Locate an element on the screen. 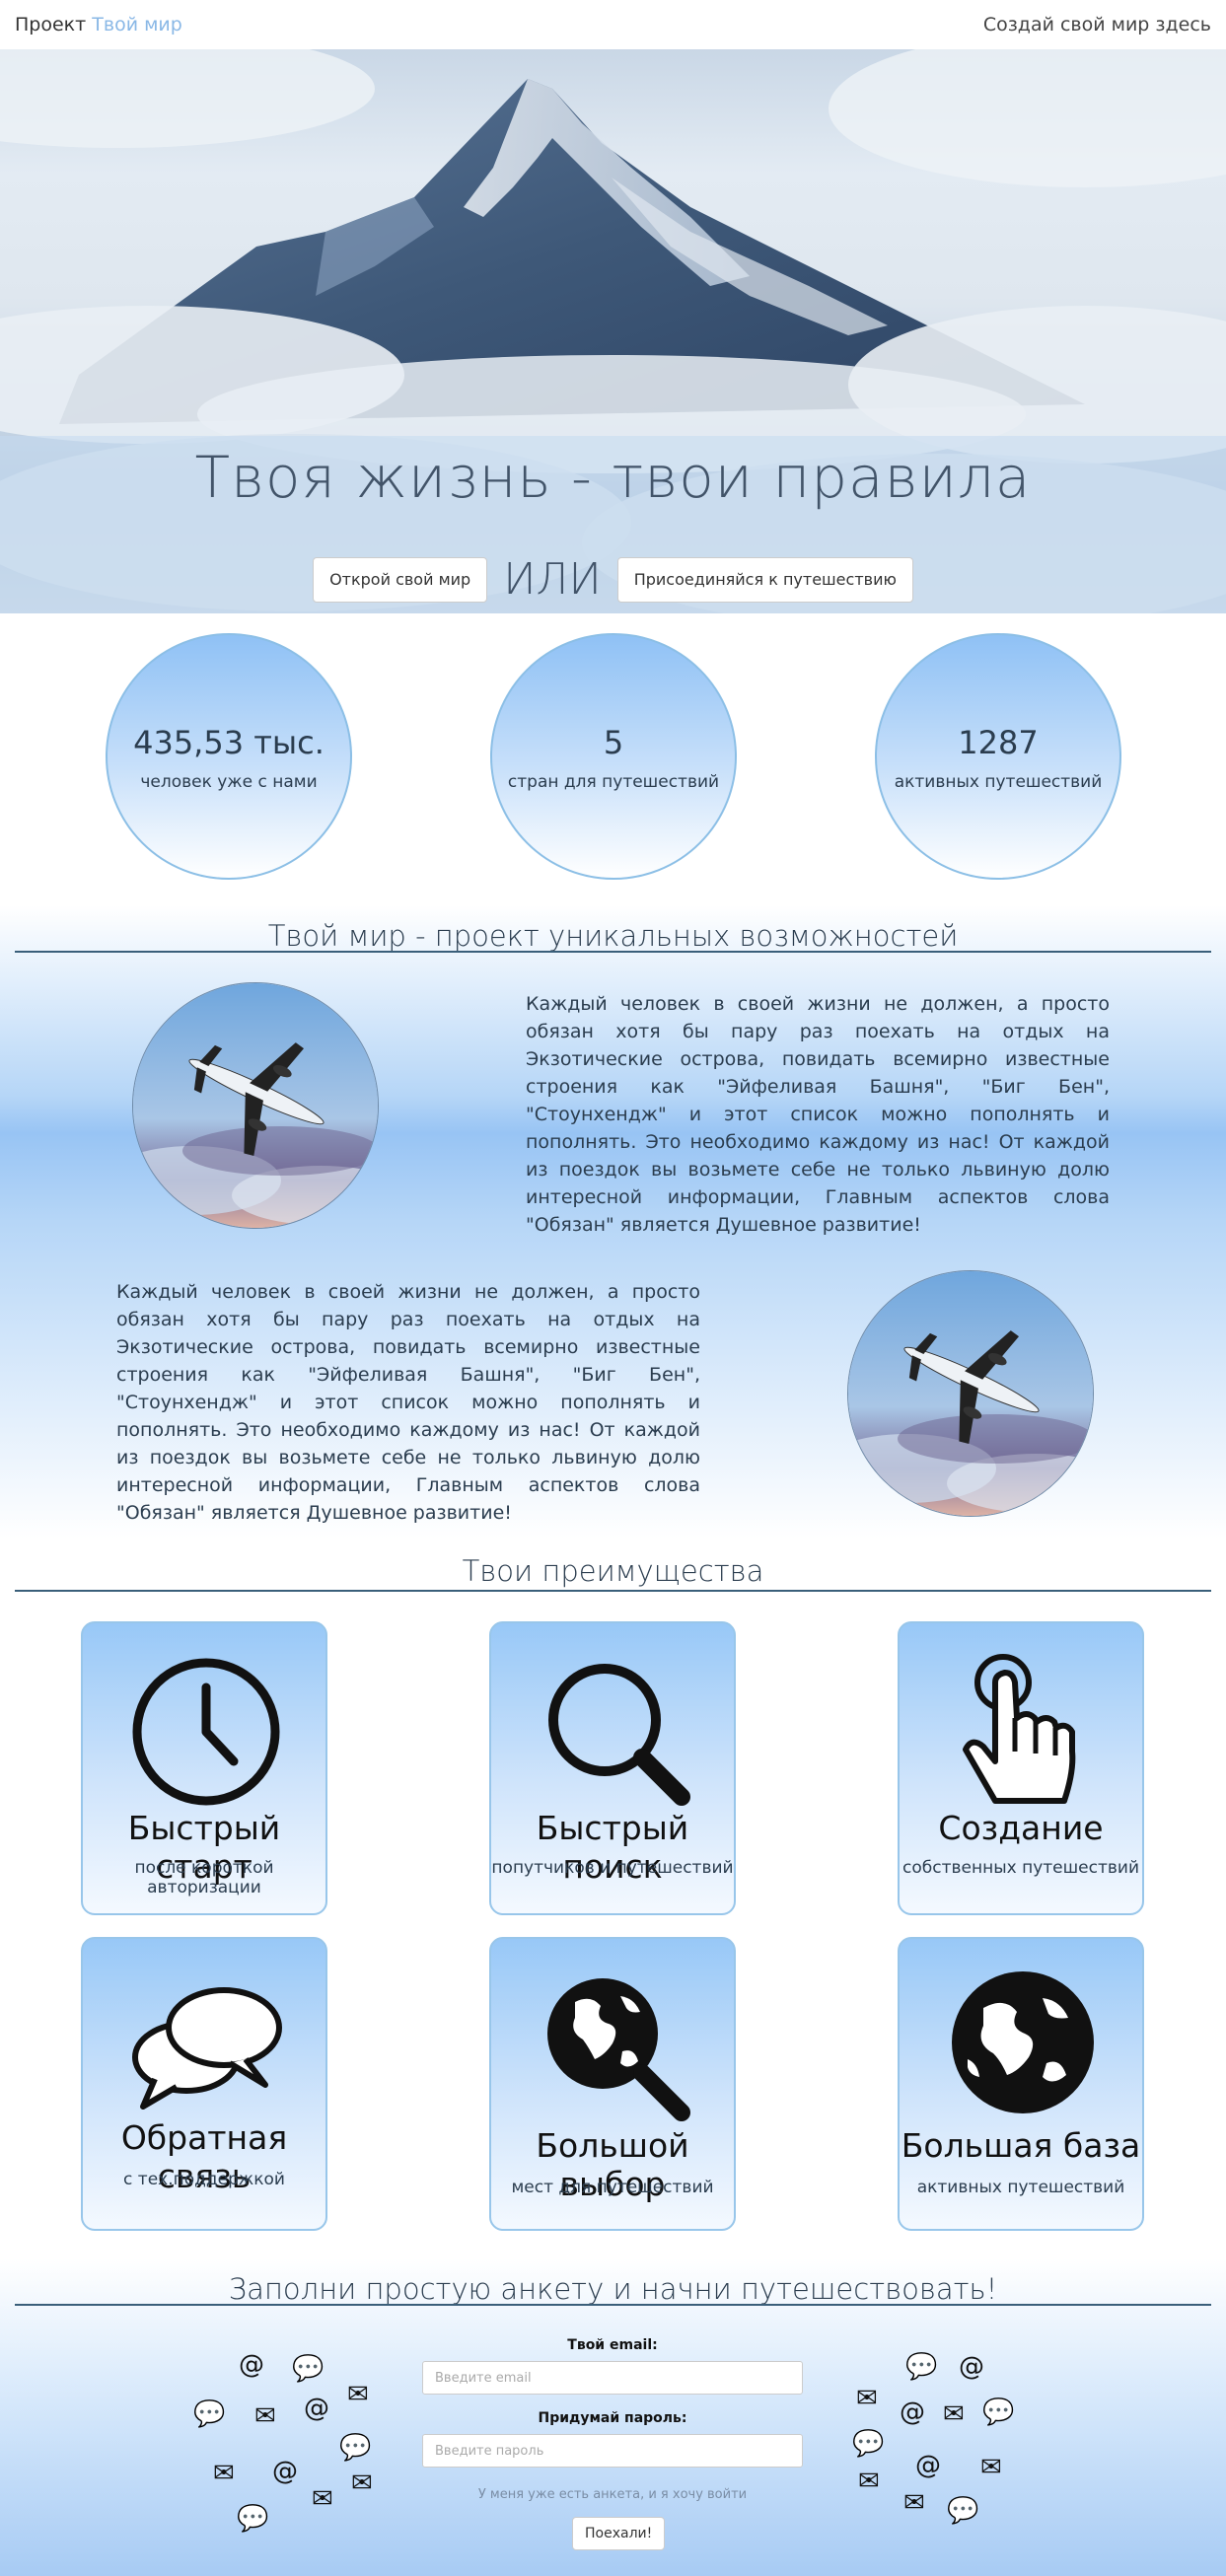 This screenshot has width=1226, height=2576. stat-value: 5 is located at coordinates (613, 743).